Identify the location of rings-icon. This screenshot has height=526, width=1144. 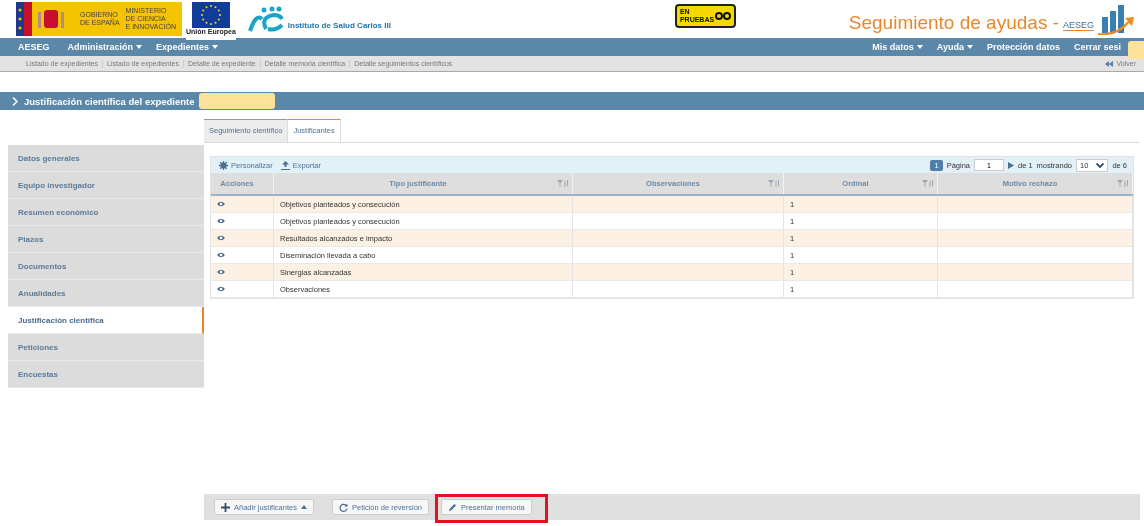
(723, 16).